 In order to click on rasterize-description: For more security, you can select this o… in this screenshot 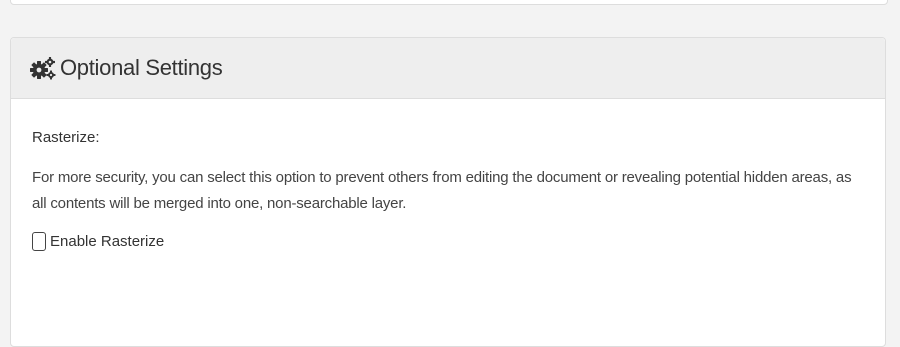, I will do `click(442, 190)`.